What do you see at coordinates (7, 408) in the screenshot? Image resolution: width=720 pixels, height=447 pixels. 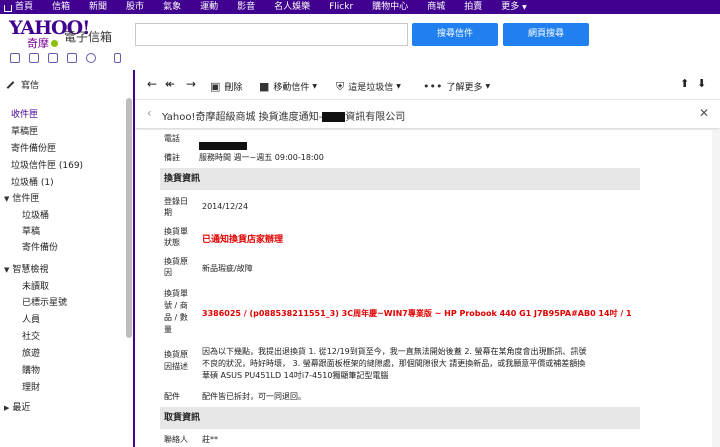 I see `chevron-right-icon: ▶` at bounding box center [7, 408].